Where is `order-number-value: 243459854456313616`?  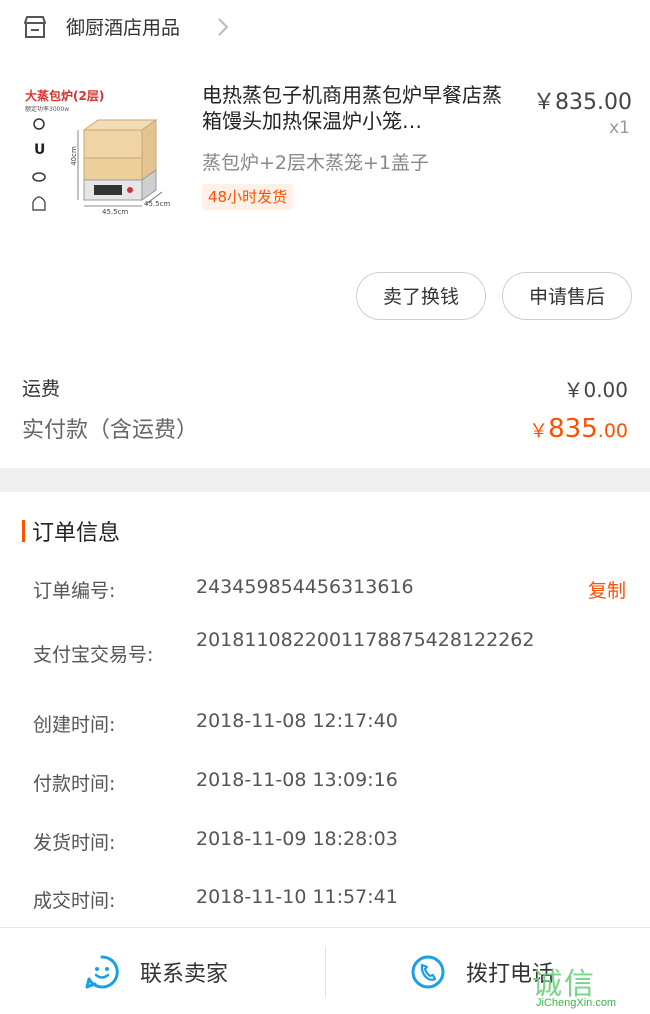 order-number-value: 243459854456313616 is located at coordinates (305, 587).